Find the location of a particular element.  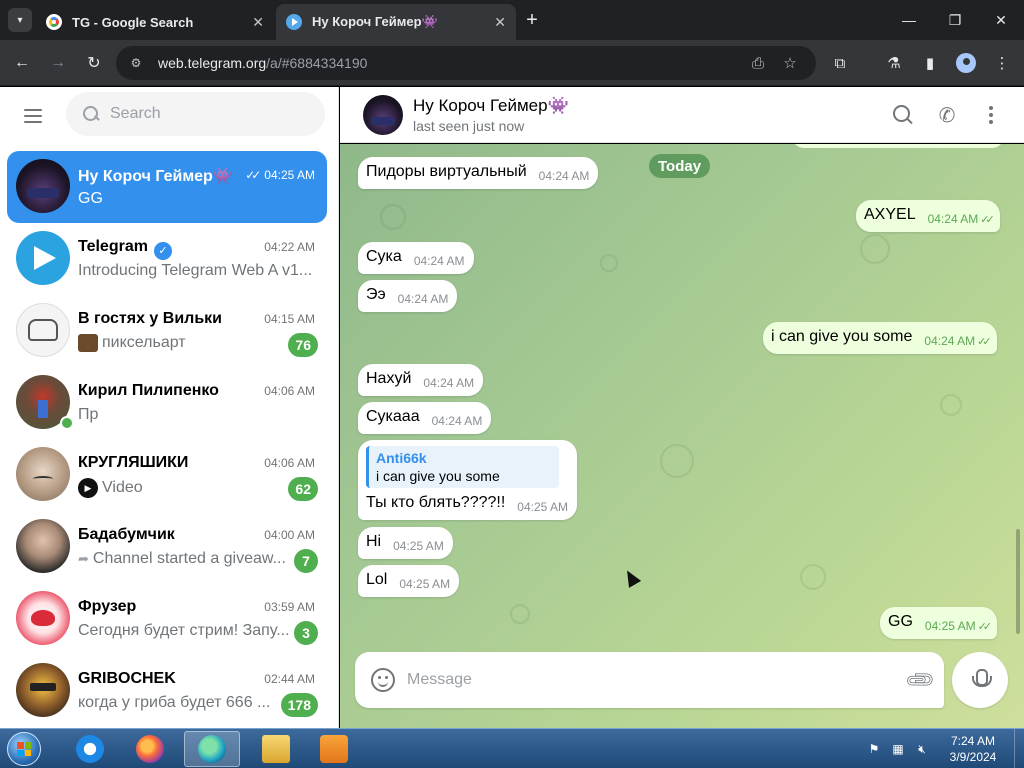

tab-telegram-chat: Ну Короч Геймер👾 ✕ is located at coordinates (396, 22).